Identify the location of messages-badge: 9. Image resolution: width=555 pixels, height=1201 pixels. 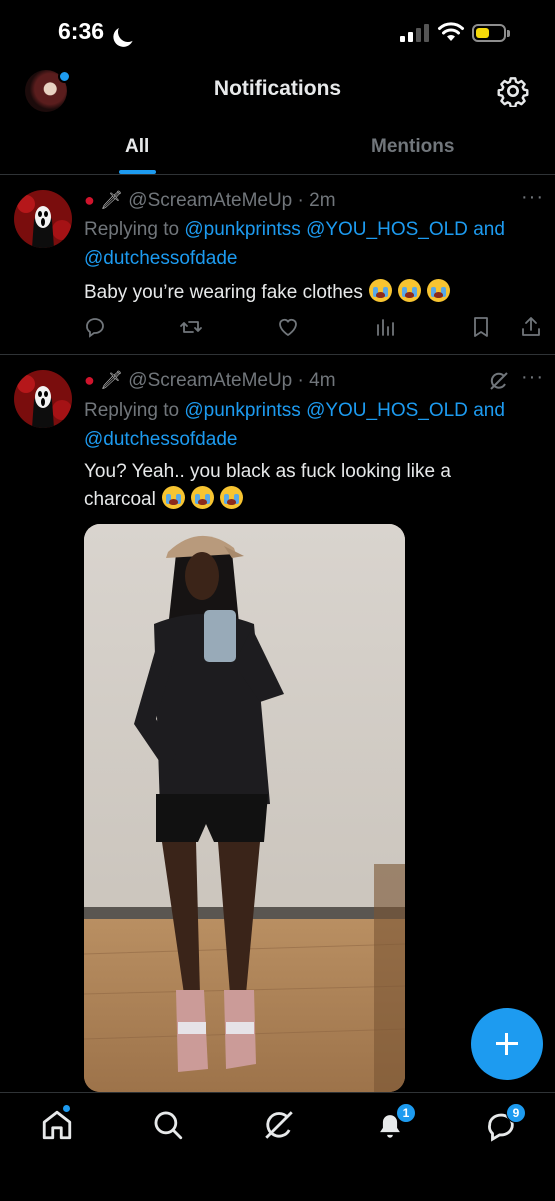
(516, 1113).